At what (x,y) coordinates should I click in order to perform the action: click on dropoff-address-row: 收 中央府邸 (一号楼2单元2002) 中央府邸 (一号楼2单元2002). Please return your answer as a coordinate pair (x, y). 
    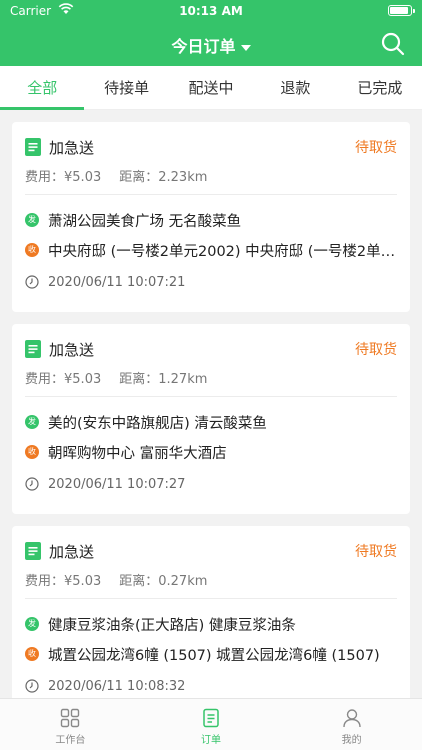
    Looking at the image, I should click on (211, 250).